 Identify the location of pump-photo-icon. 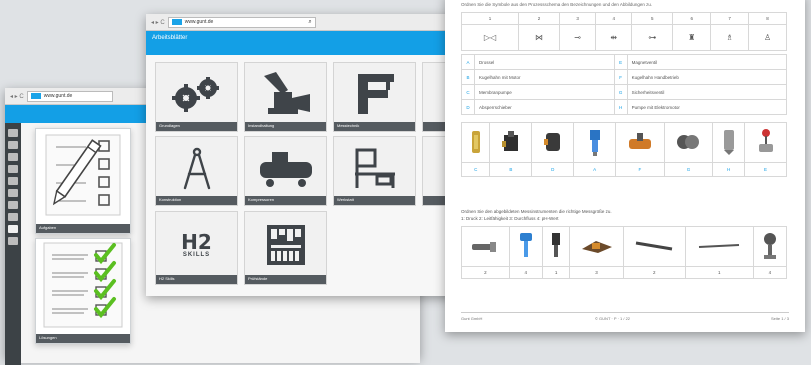
(551, 142).